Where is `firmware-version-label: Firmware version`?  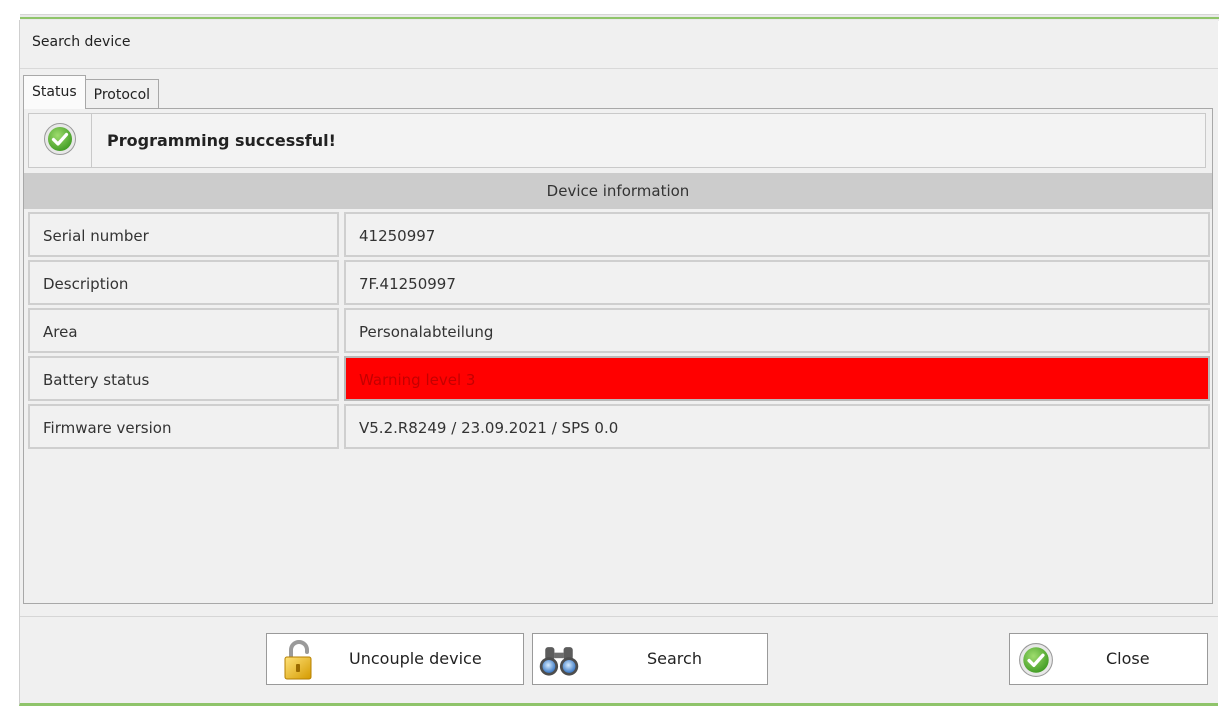 firmware-version-label: Firmware version is located at coordinates (183, 426).